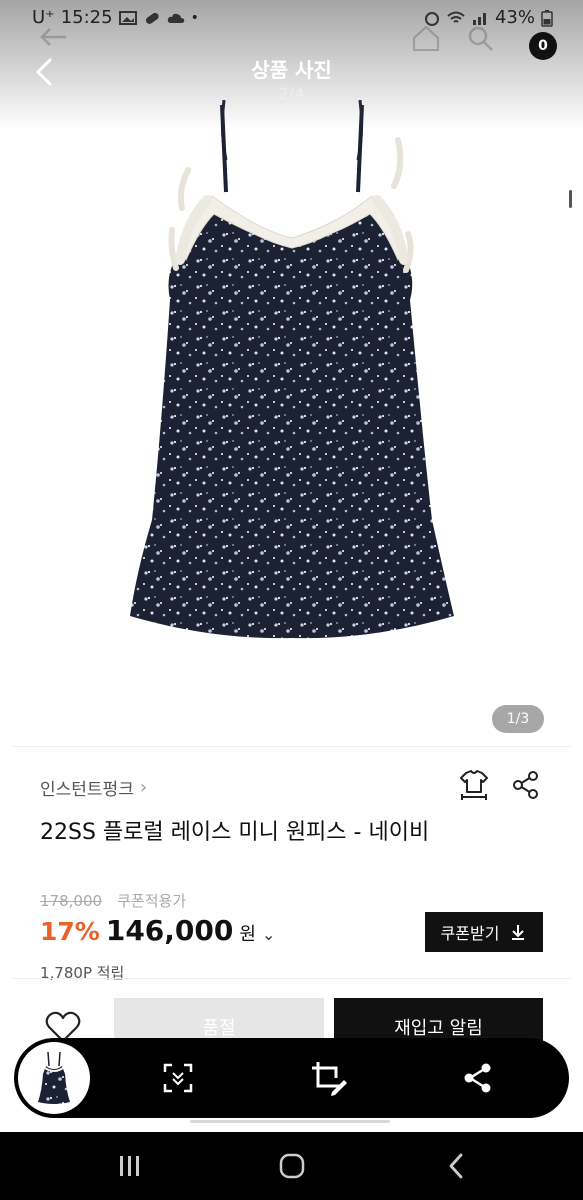 The image size is (583, 1200). What do you see at coordinates (518, 932) in the screenshot?
I see `download-icon` at bounding box center [518, 932].